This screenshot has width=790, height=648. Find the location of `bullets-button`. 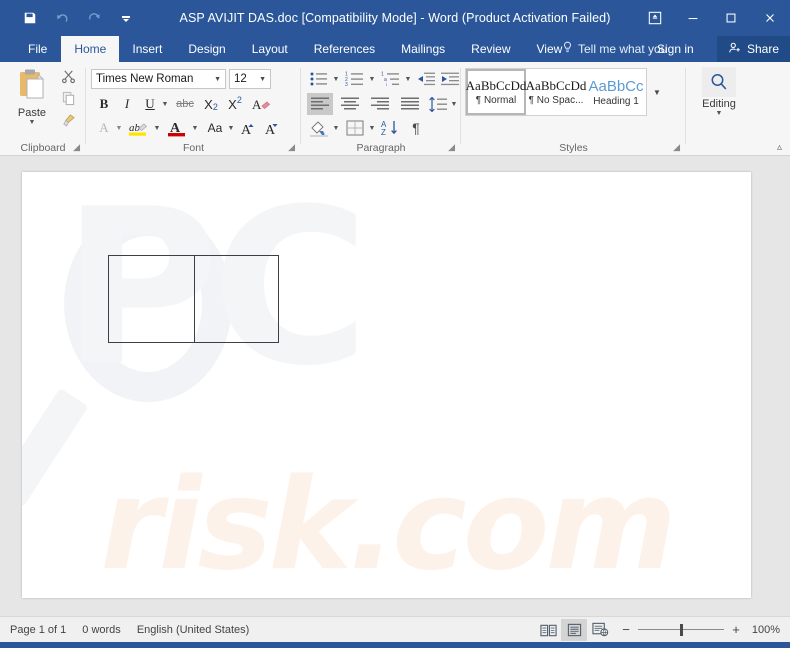

bullets-button is located at coordinates (319, 79).